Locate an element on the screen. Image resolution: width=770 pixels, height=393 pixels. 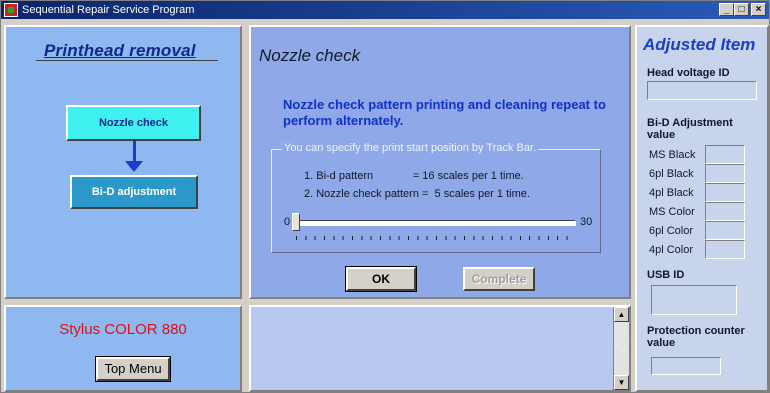
log-textarea is located at coordinates (432, 348).